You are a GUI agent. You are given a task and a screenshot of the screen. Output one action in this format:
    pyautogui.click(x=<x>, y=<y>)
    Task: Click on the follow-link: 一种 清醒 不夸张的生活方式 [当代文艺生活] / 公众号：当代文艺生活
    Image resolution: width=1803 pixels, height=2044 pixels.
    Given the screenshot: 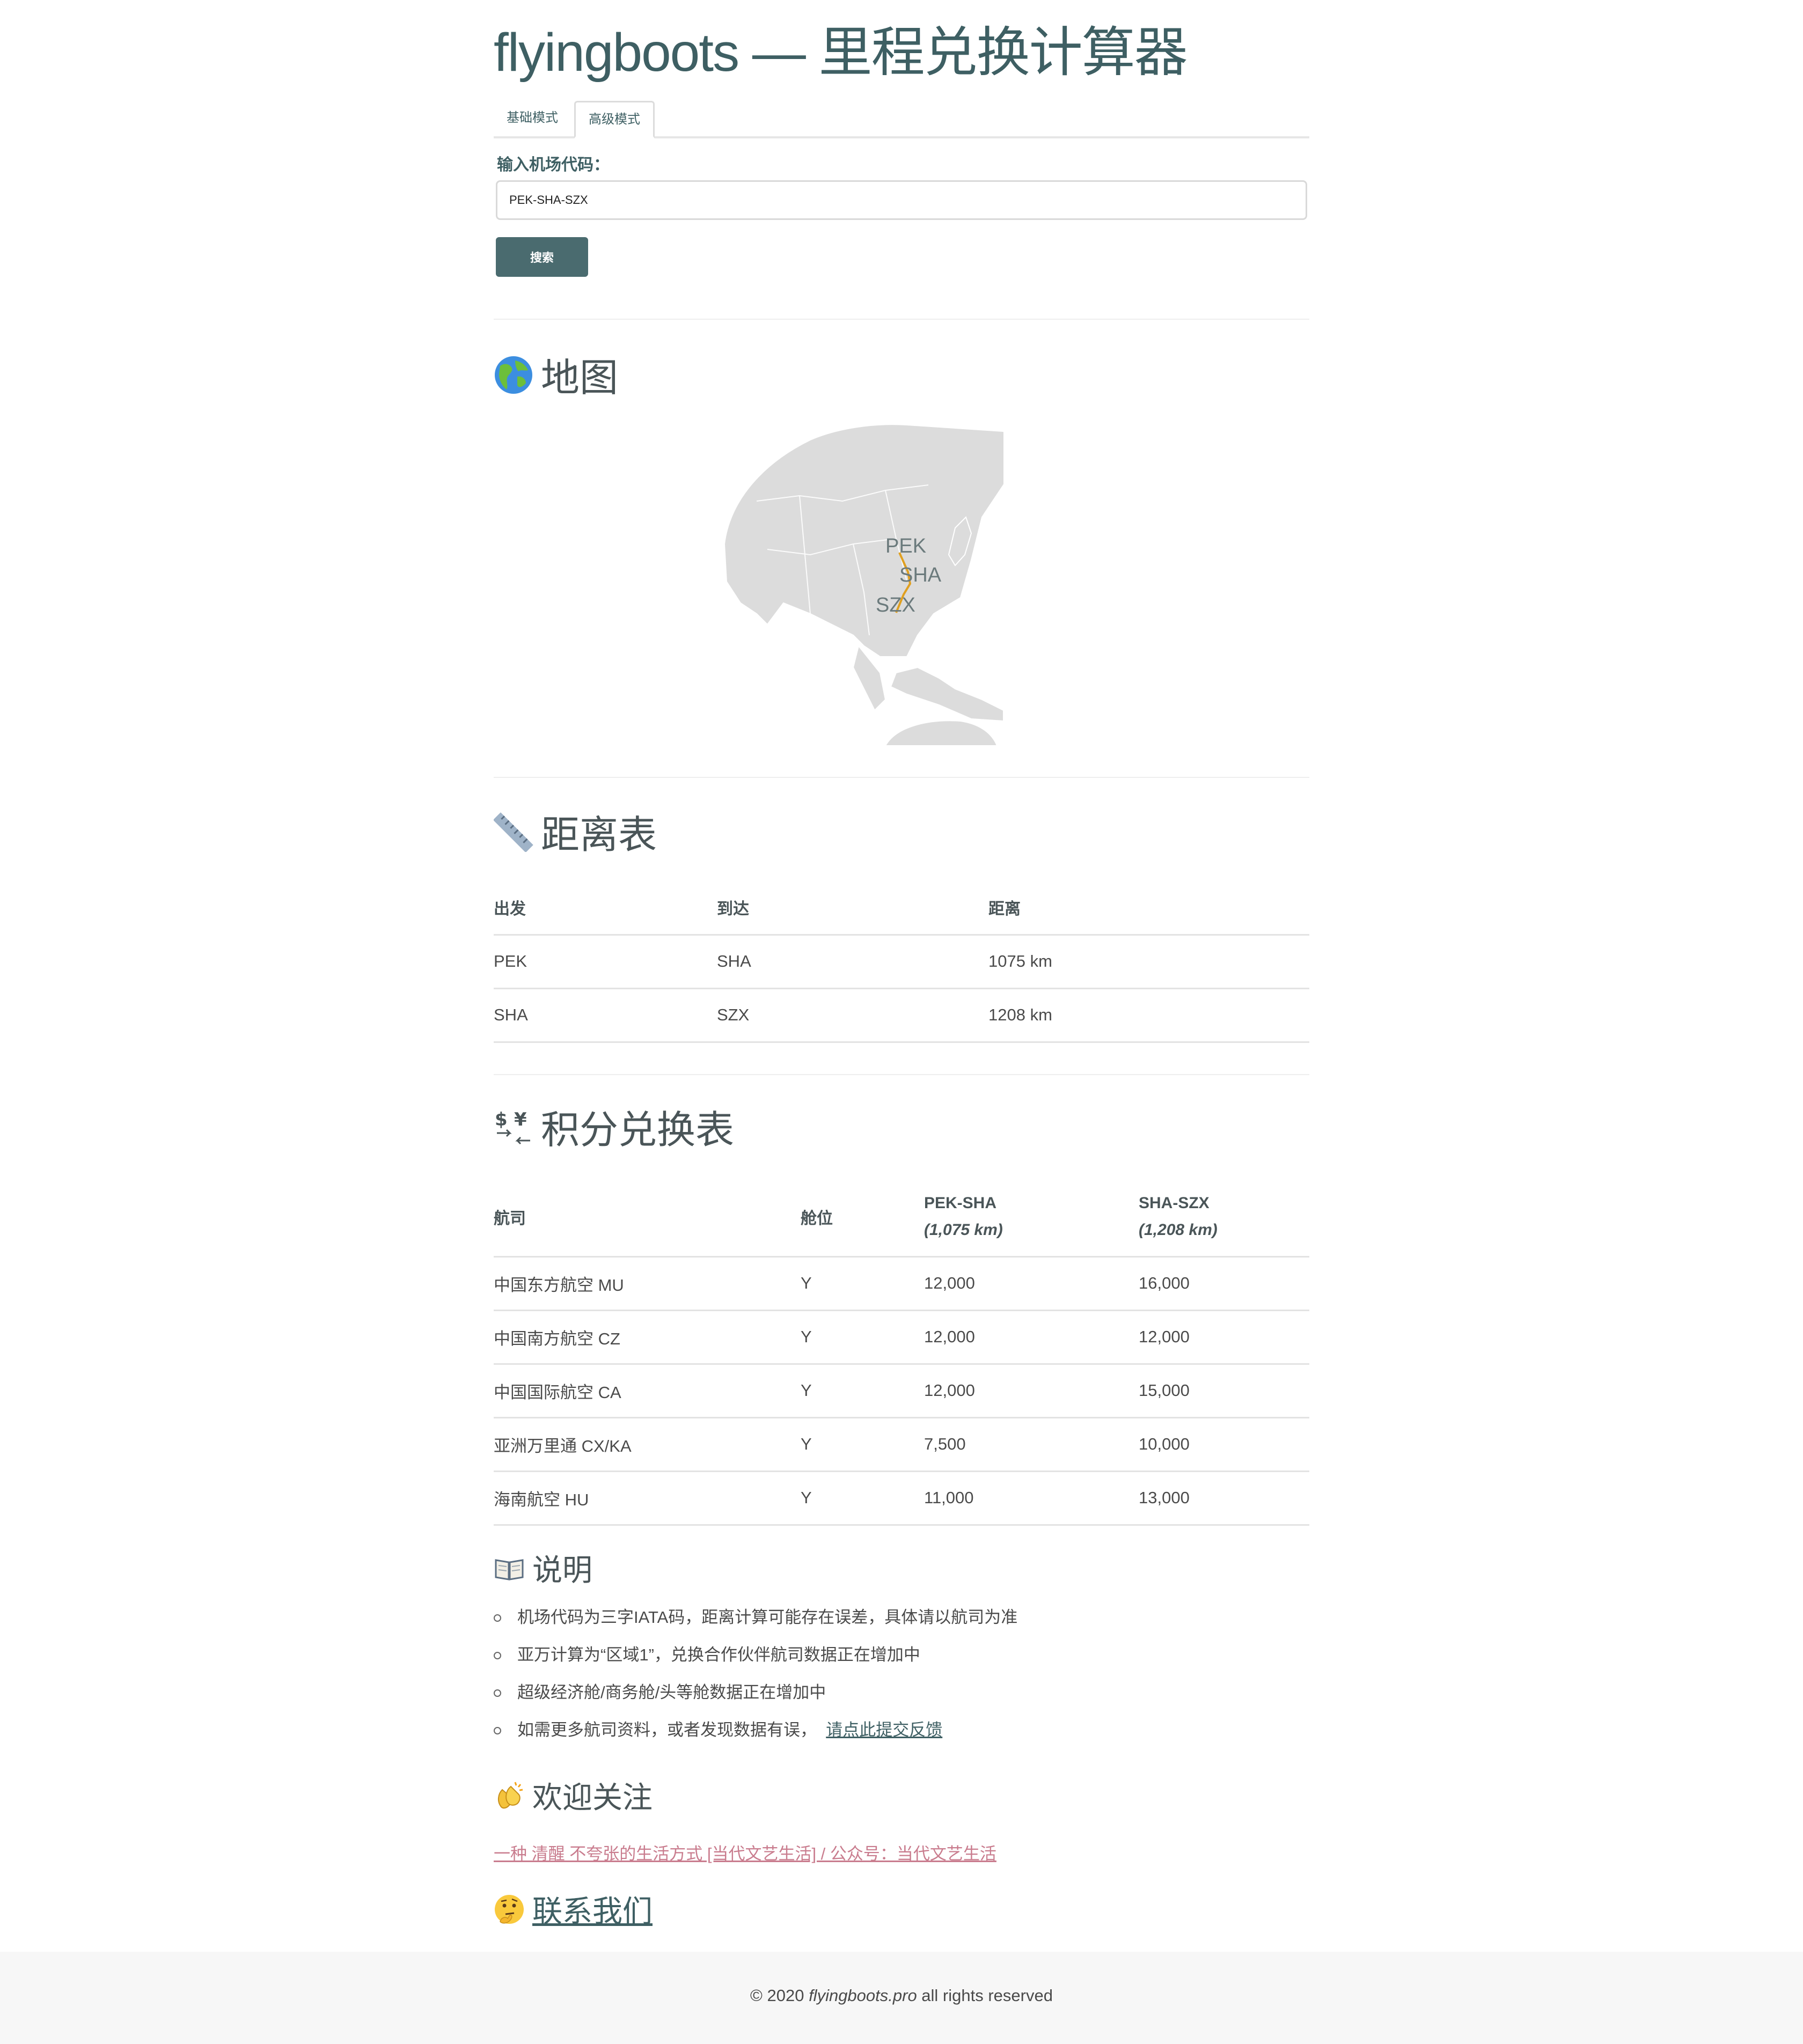 What is the action you would take?
    pyautogui.click(x=745, y=1852)
    